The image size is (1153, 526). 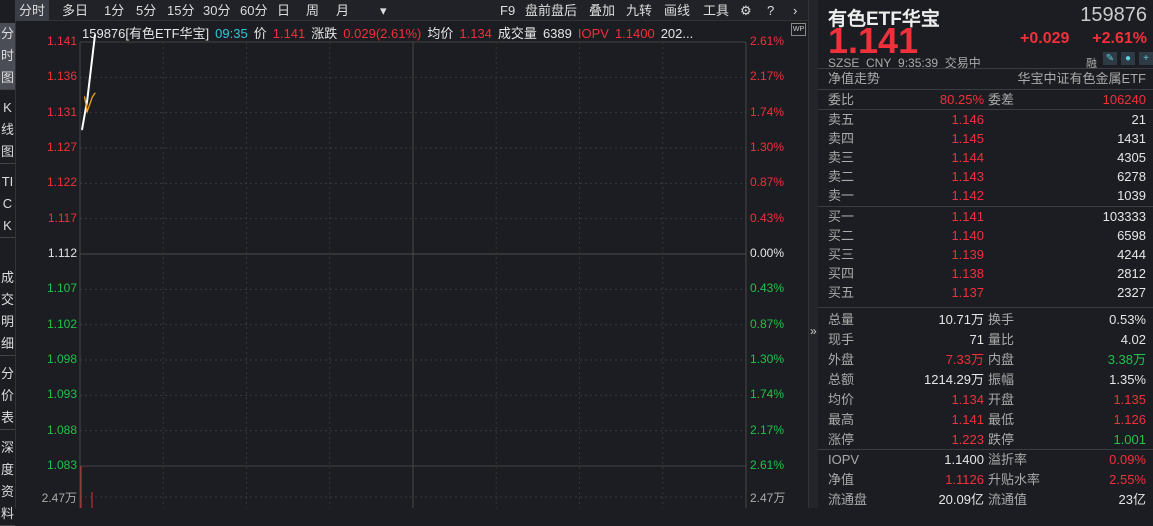 I want to click on stat-row: 总额 1214.29万 振幅 1.35%, so click(x=987, y=379).